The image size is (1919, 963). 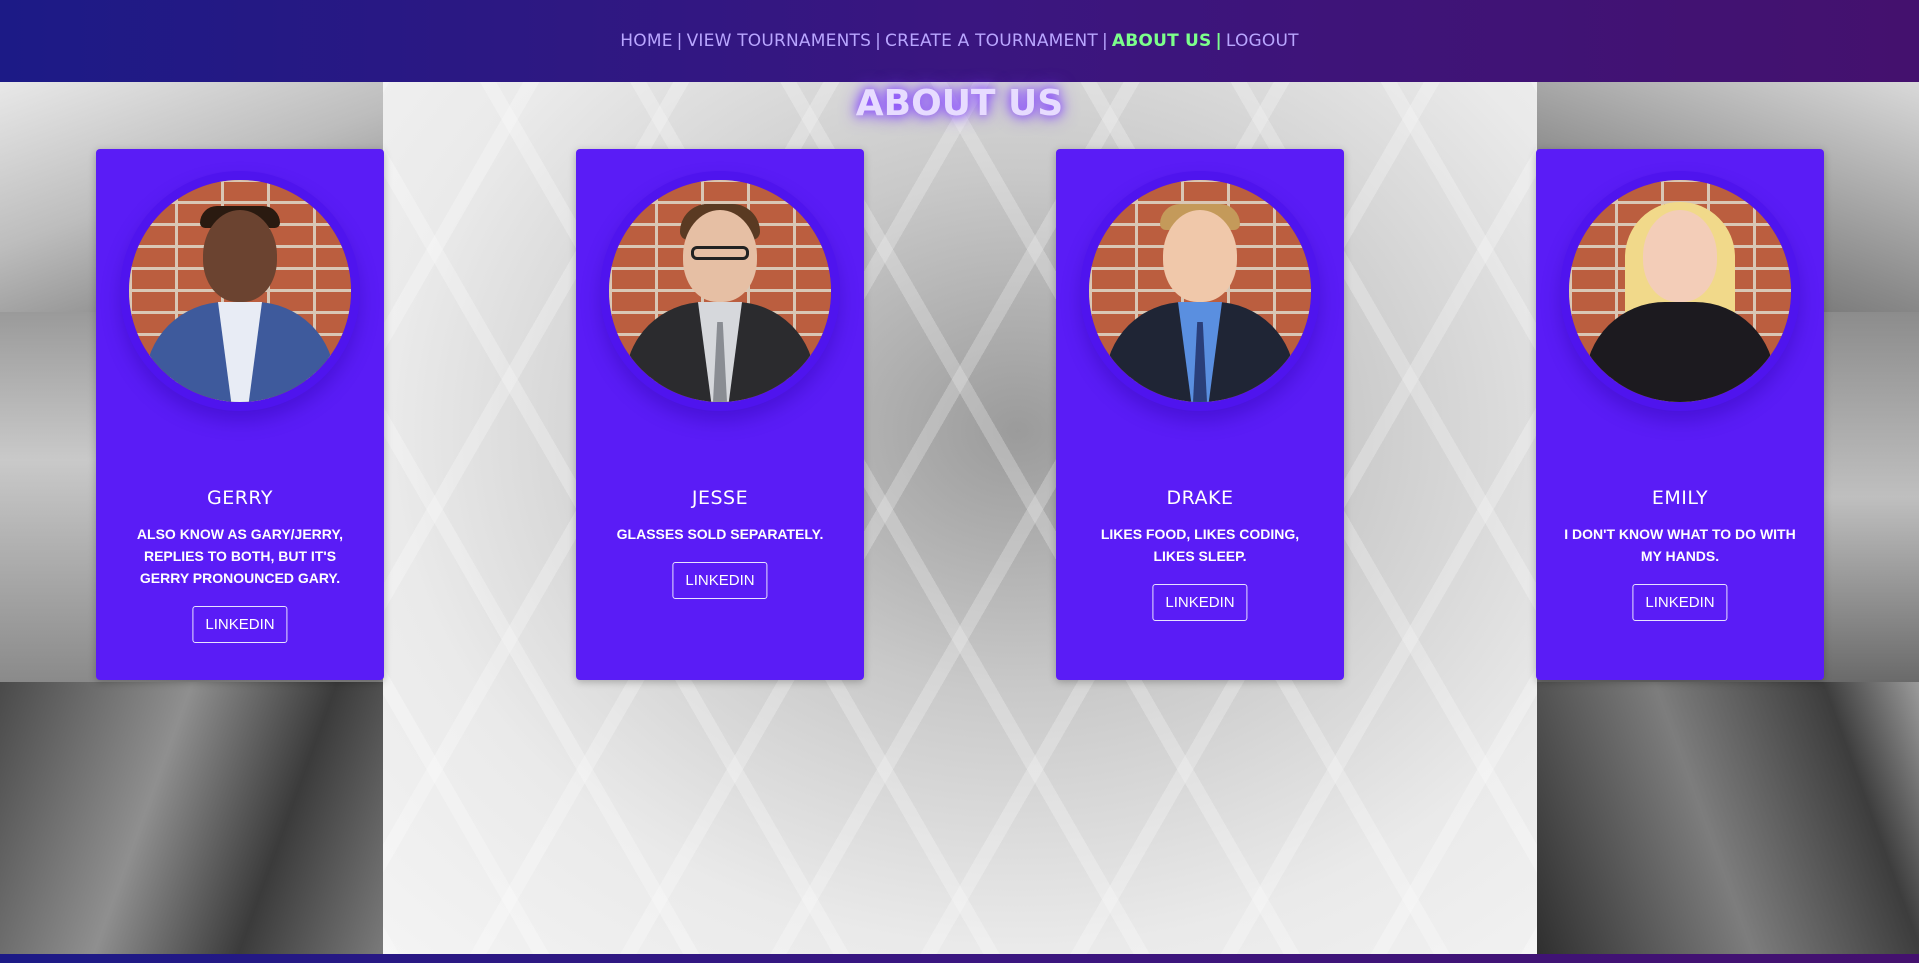 I want to click on background-photo-fans, so click(x=1728, y=818).